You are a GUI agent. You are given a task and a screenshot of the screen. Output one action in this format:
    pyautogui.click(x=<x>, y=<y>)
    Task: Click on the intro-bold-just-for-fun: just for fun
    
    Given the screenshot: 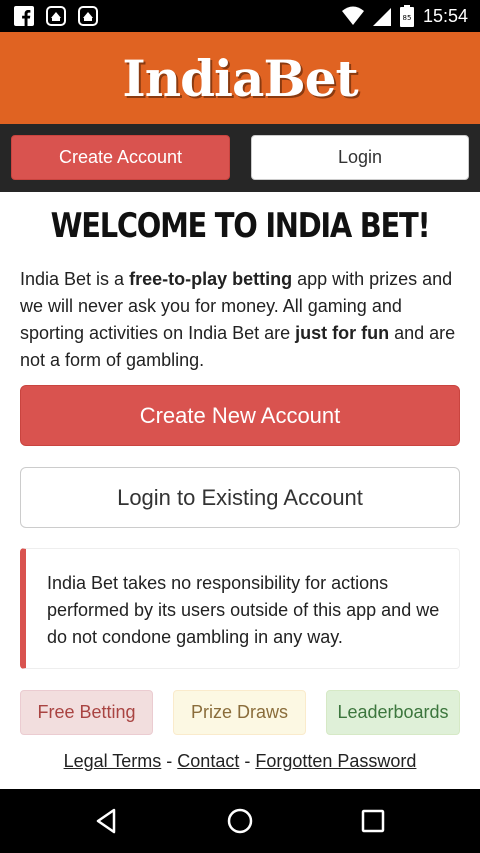 What is the action you would take?
    pyautogui.click(x=342, y=333)
    